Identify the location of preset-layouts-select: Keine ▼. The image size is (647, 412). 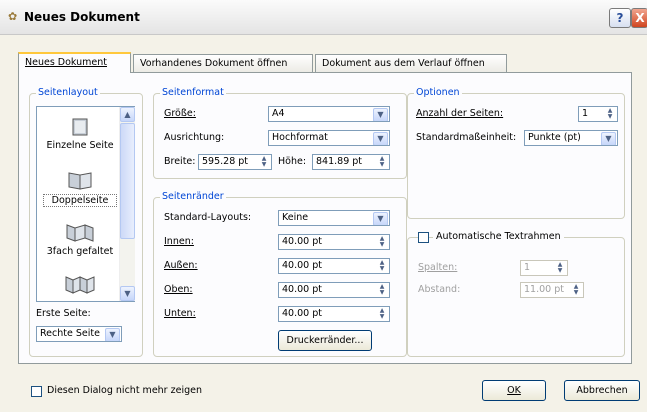
(334, 218).